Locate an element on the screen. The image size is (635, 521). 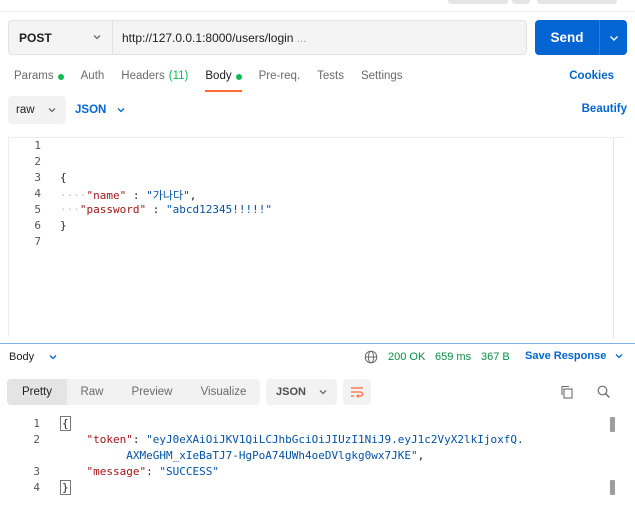
body-options-row: raw JSON Beautify is located at coordinates (317, 110).